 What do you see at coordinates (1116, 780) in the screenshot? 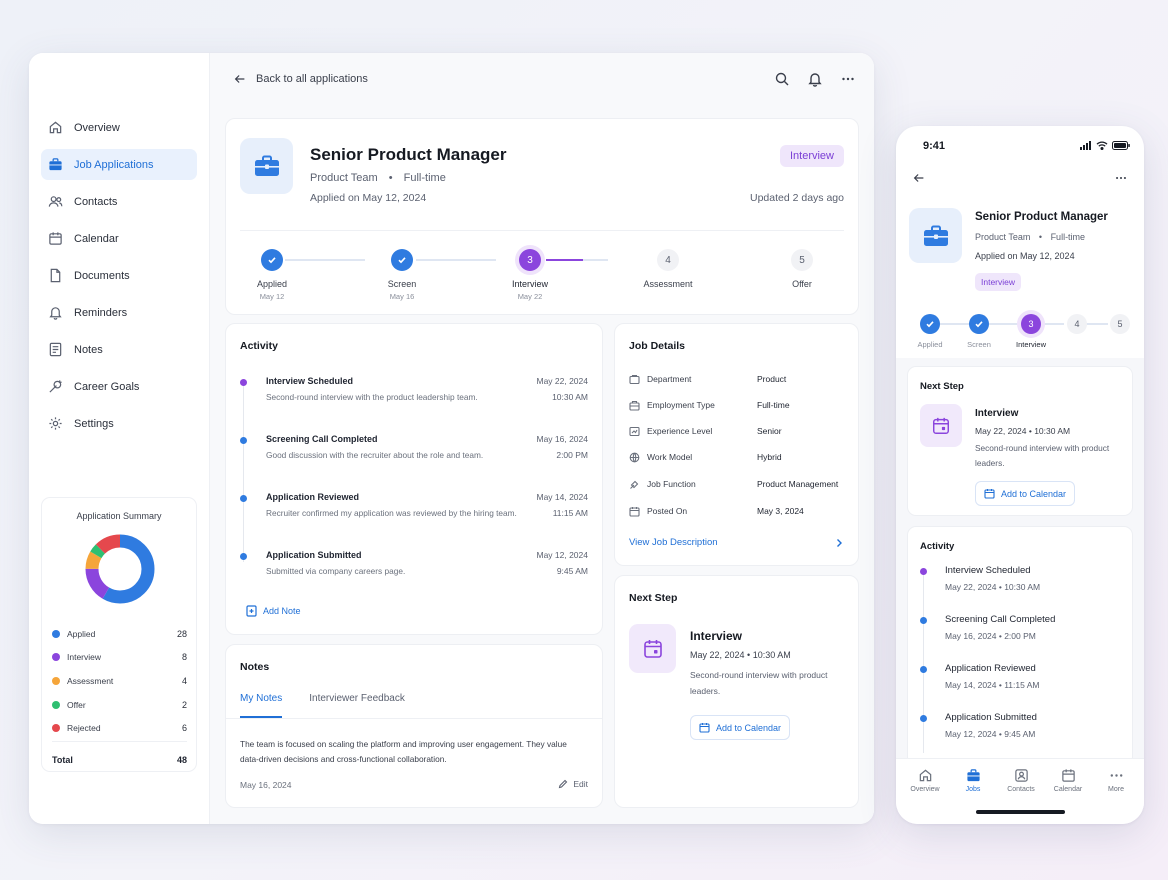
I see `tab-more: More` at bounding box center [1116, 780].